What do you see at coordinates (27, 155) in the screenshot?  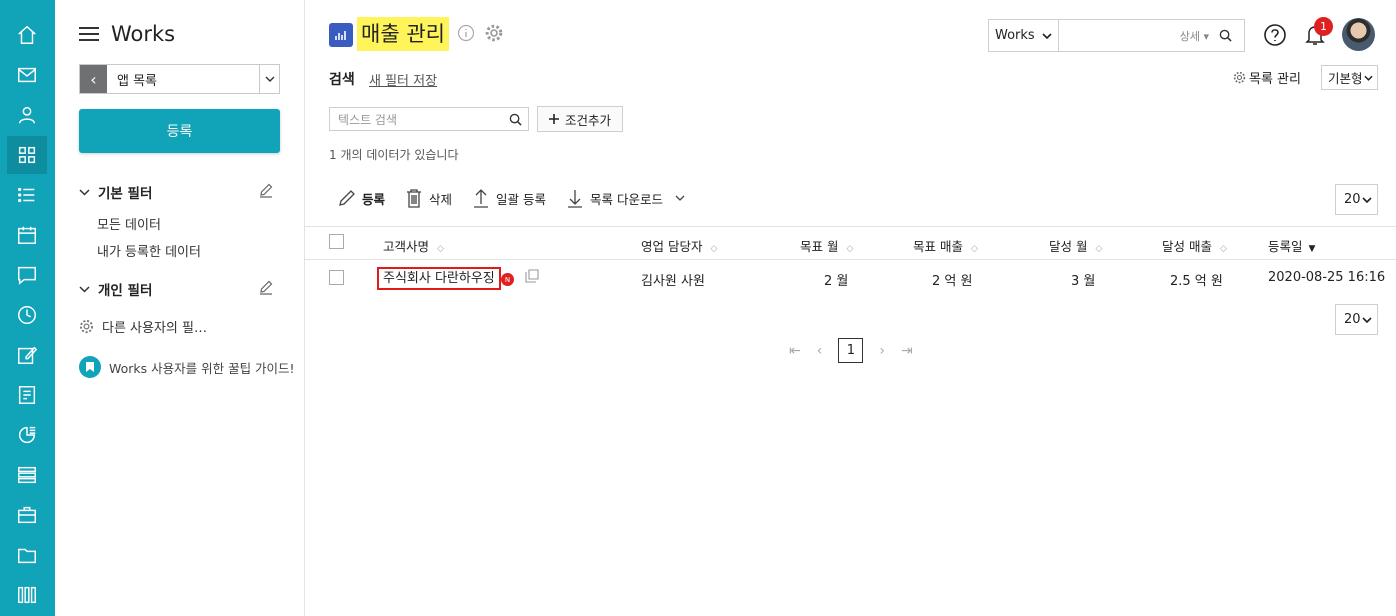 I see `apps-grid-icon` at bounding box center [27, 155].